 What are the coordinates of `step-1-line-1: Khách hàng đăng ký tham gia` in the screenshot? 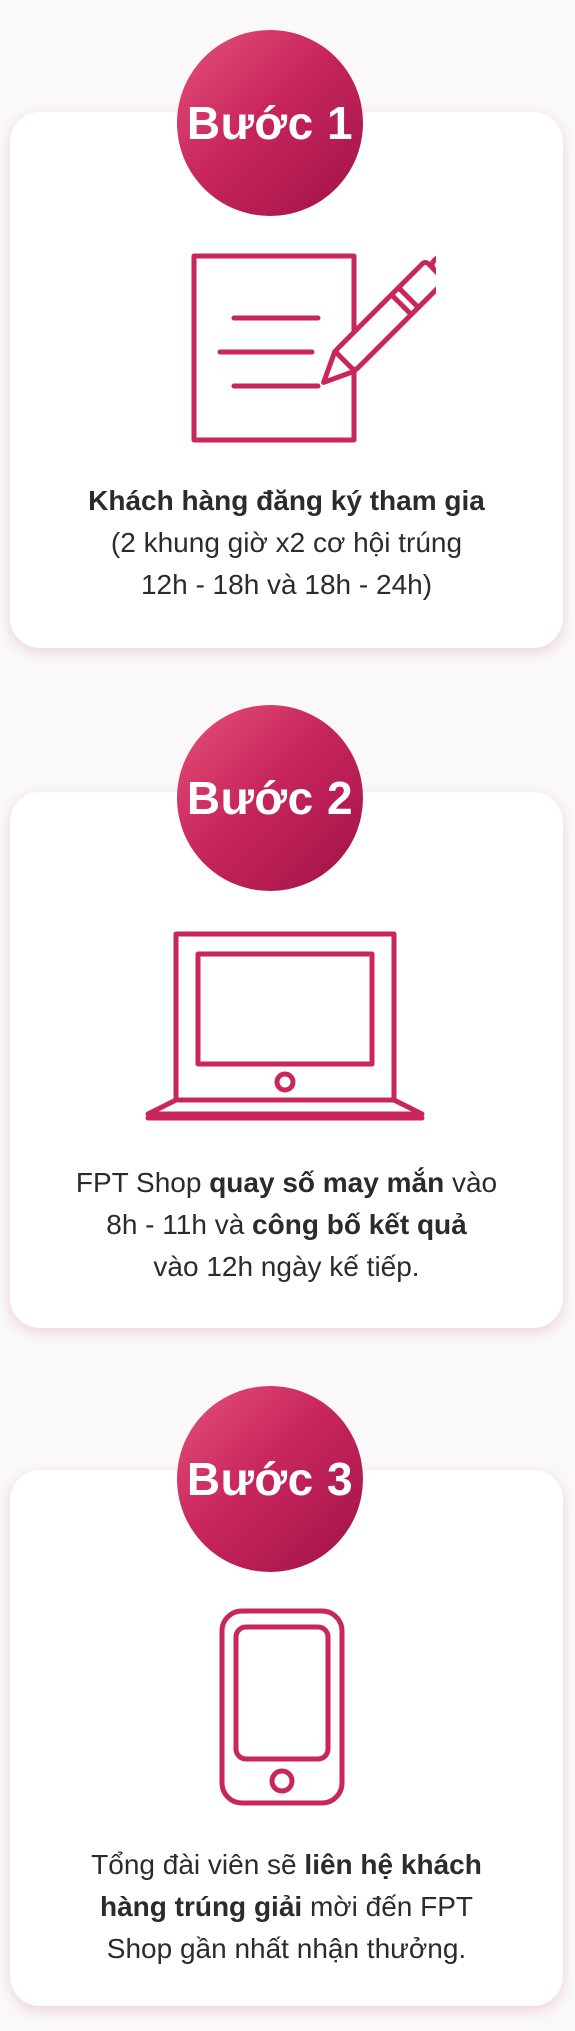 It's located at (286, 500).